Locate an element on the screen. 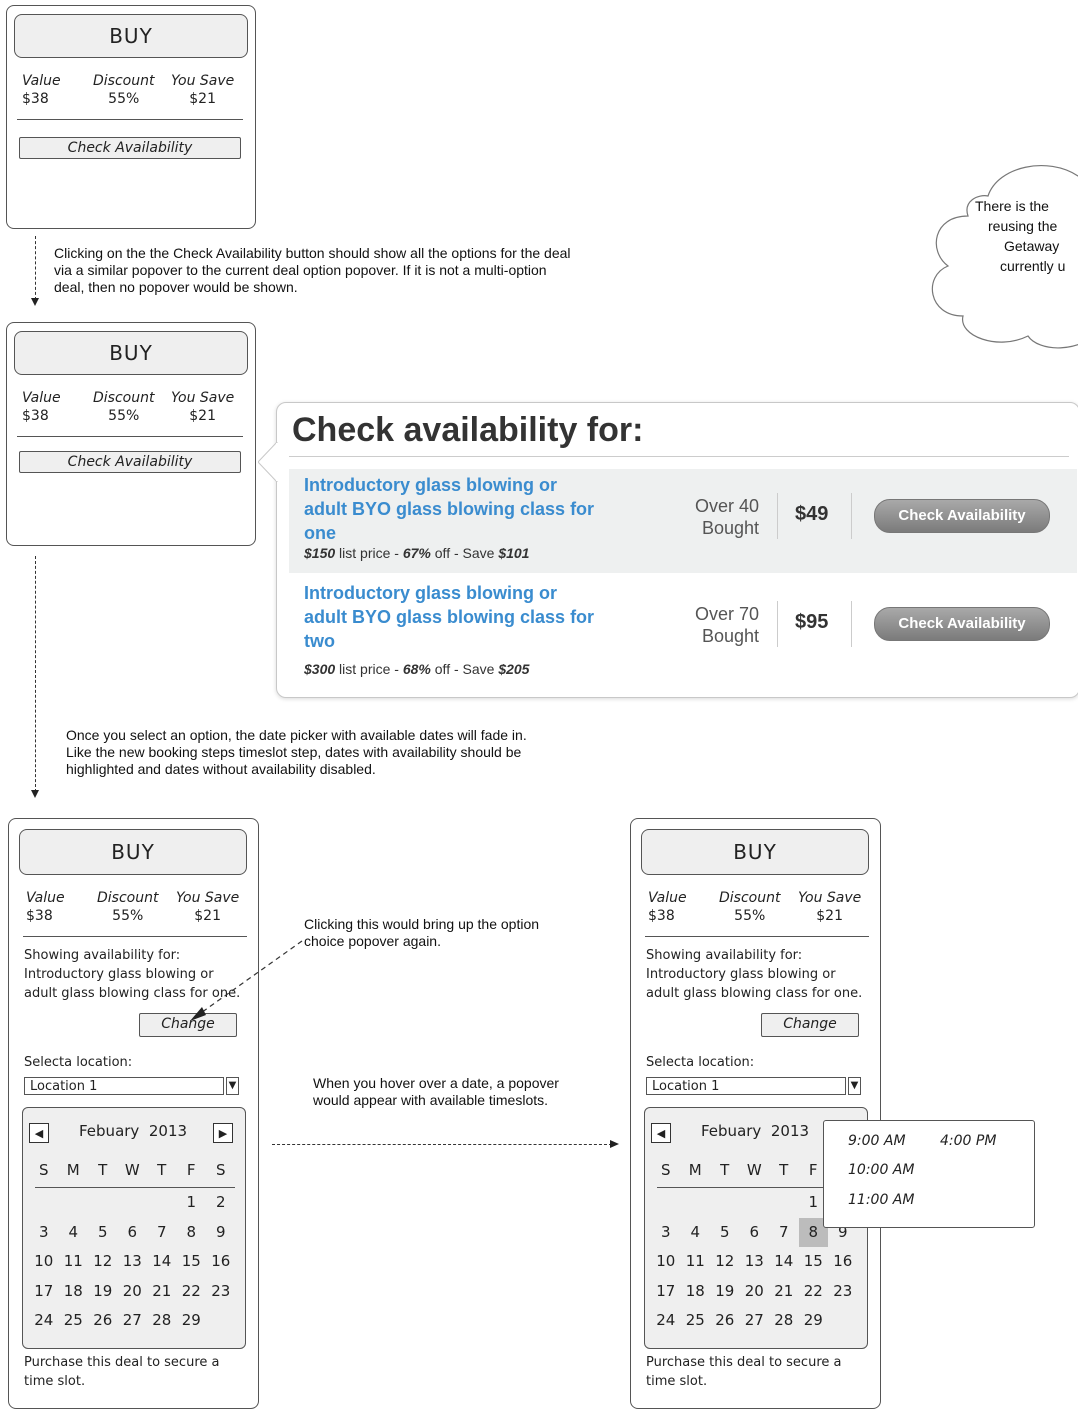 This screenshot has width=1078, height=1414. timeslot-popover: 9:00 AM 4:00 PM 10:00 AM 11:00 AM is located at coordinates (929, 1174).